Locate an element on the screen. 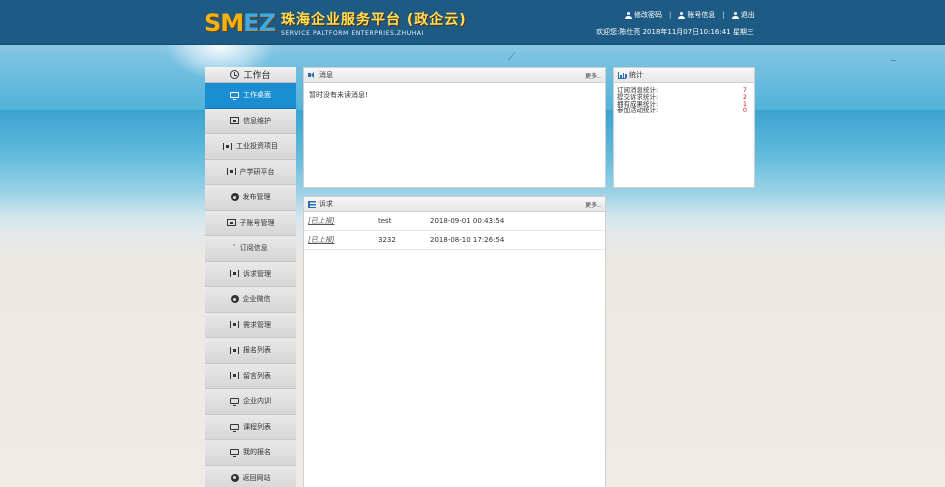  sidebar-item-wechat: 企业微信 is located at coordinates (250, 300).